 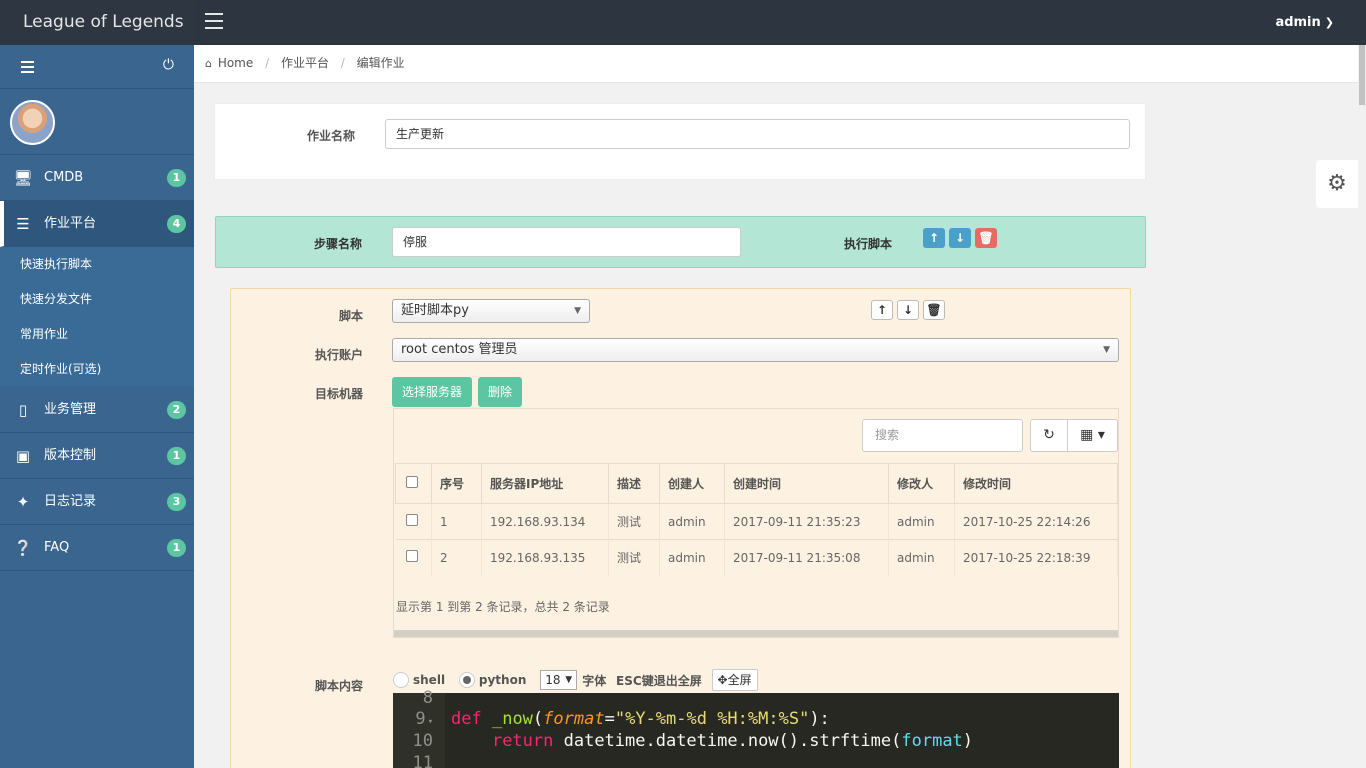 What do you see at coordinates (432, 392) in the screenshot?
I see `select-server-button: 选择服务器` at bounding box center [432, 392].